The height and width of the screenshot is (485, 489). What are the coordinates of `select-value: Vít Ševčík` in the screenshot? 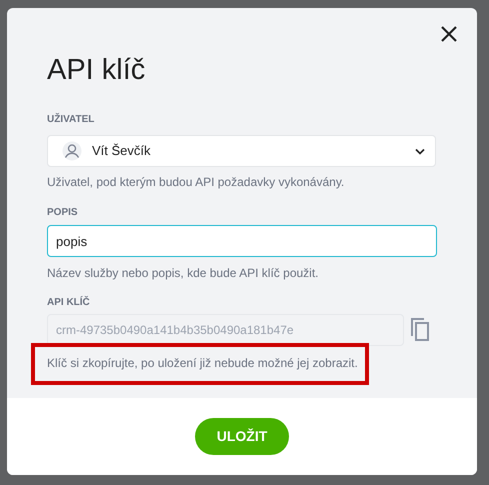 It's located at (122, 151).